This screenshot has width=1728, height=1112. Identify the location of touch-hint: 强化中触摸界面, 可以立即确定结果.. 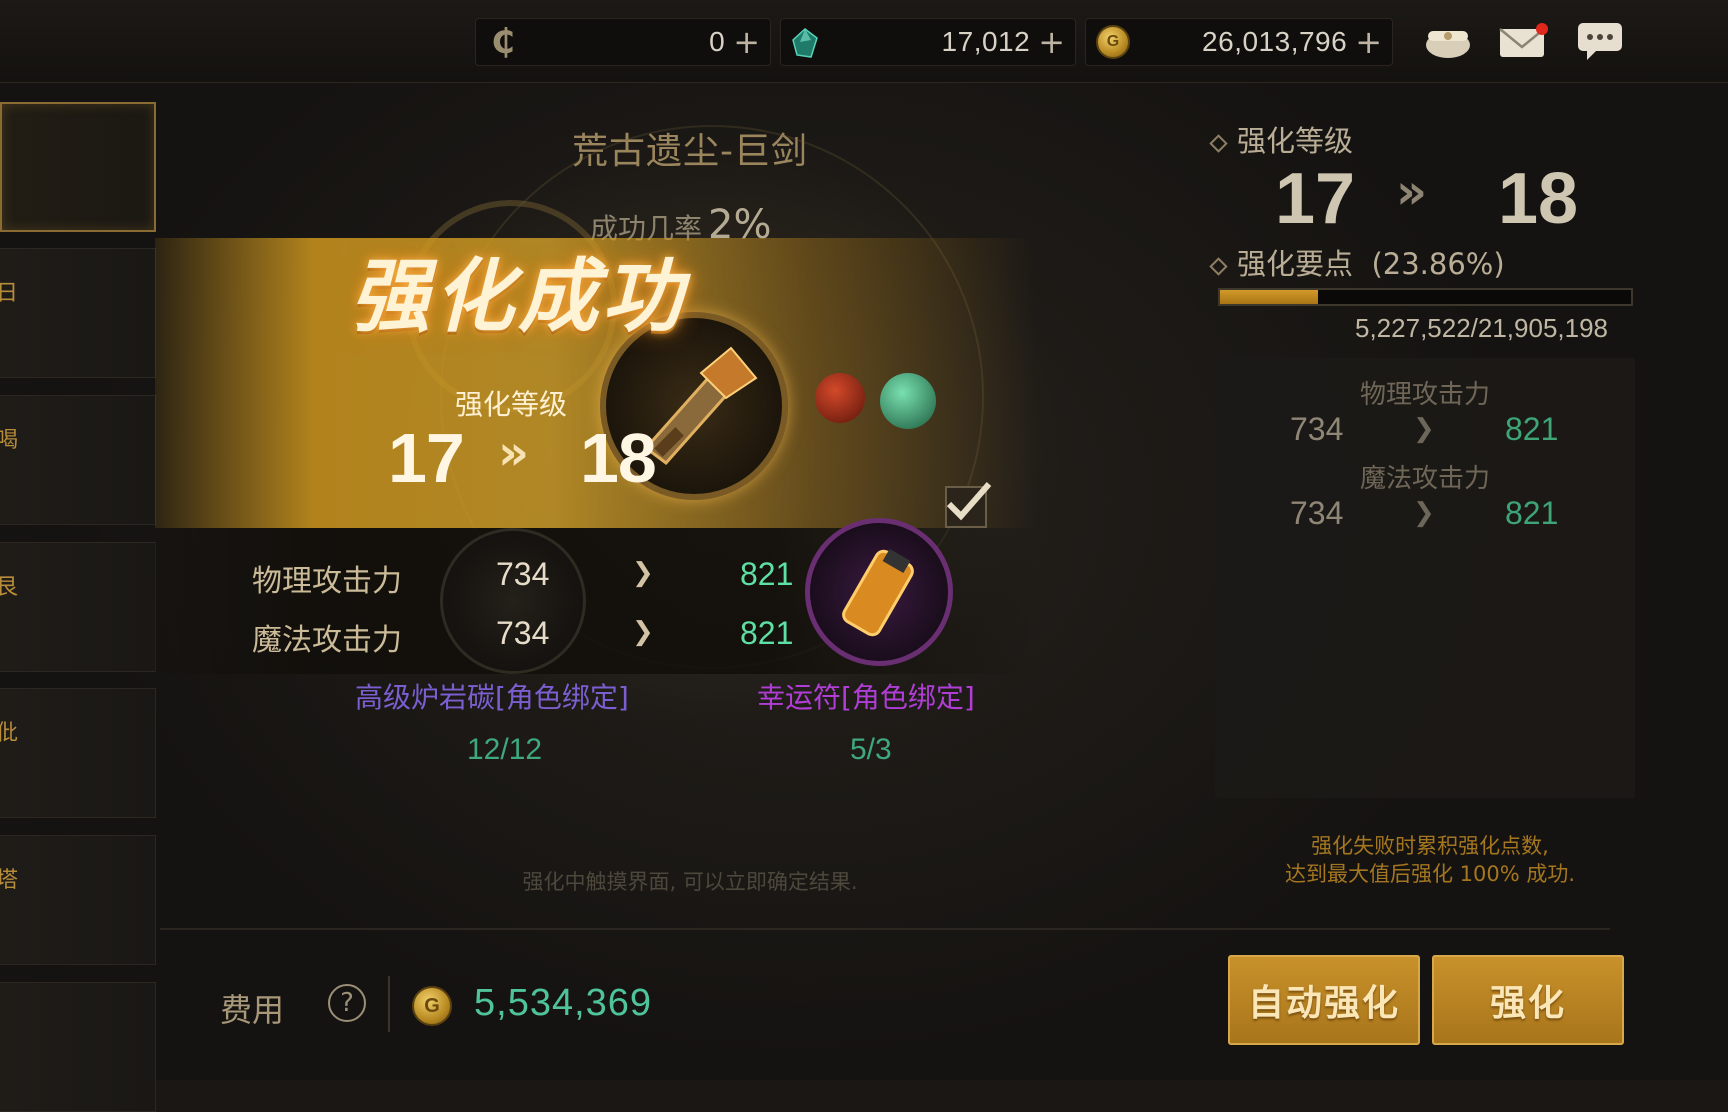
(690, 882).